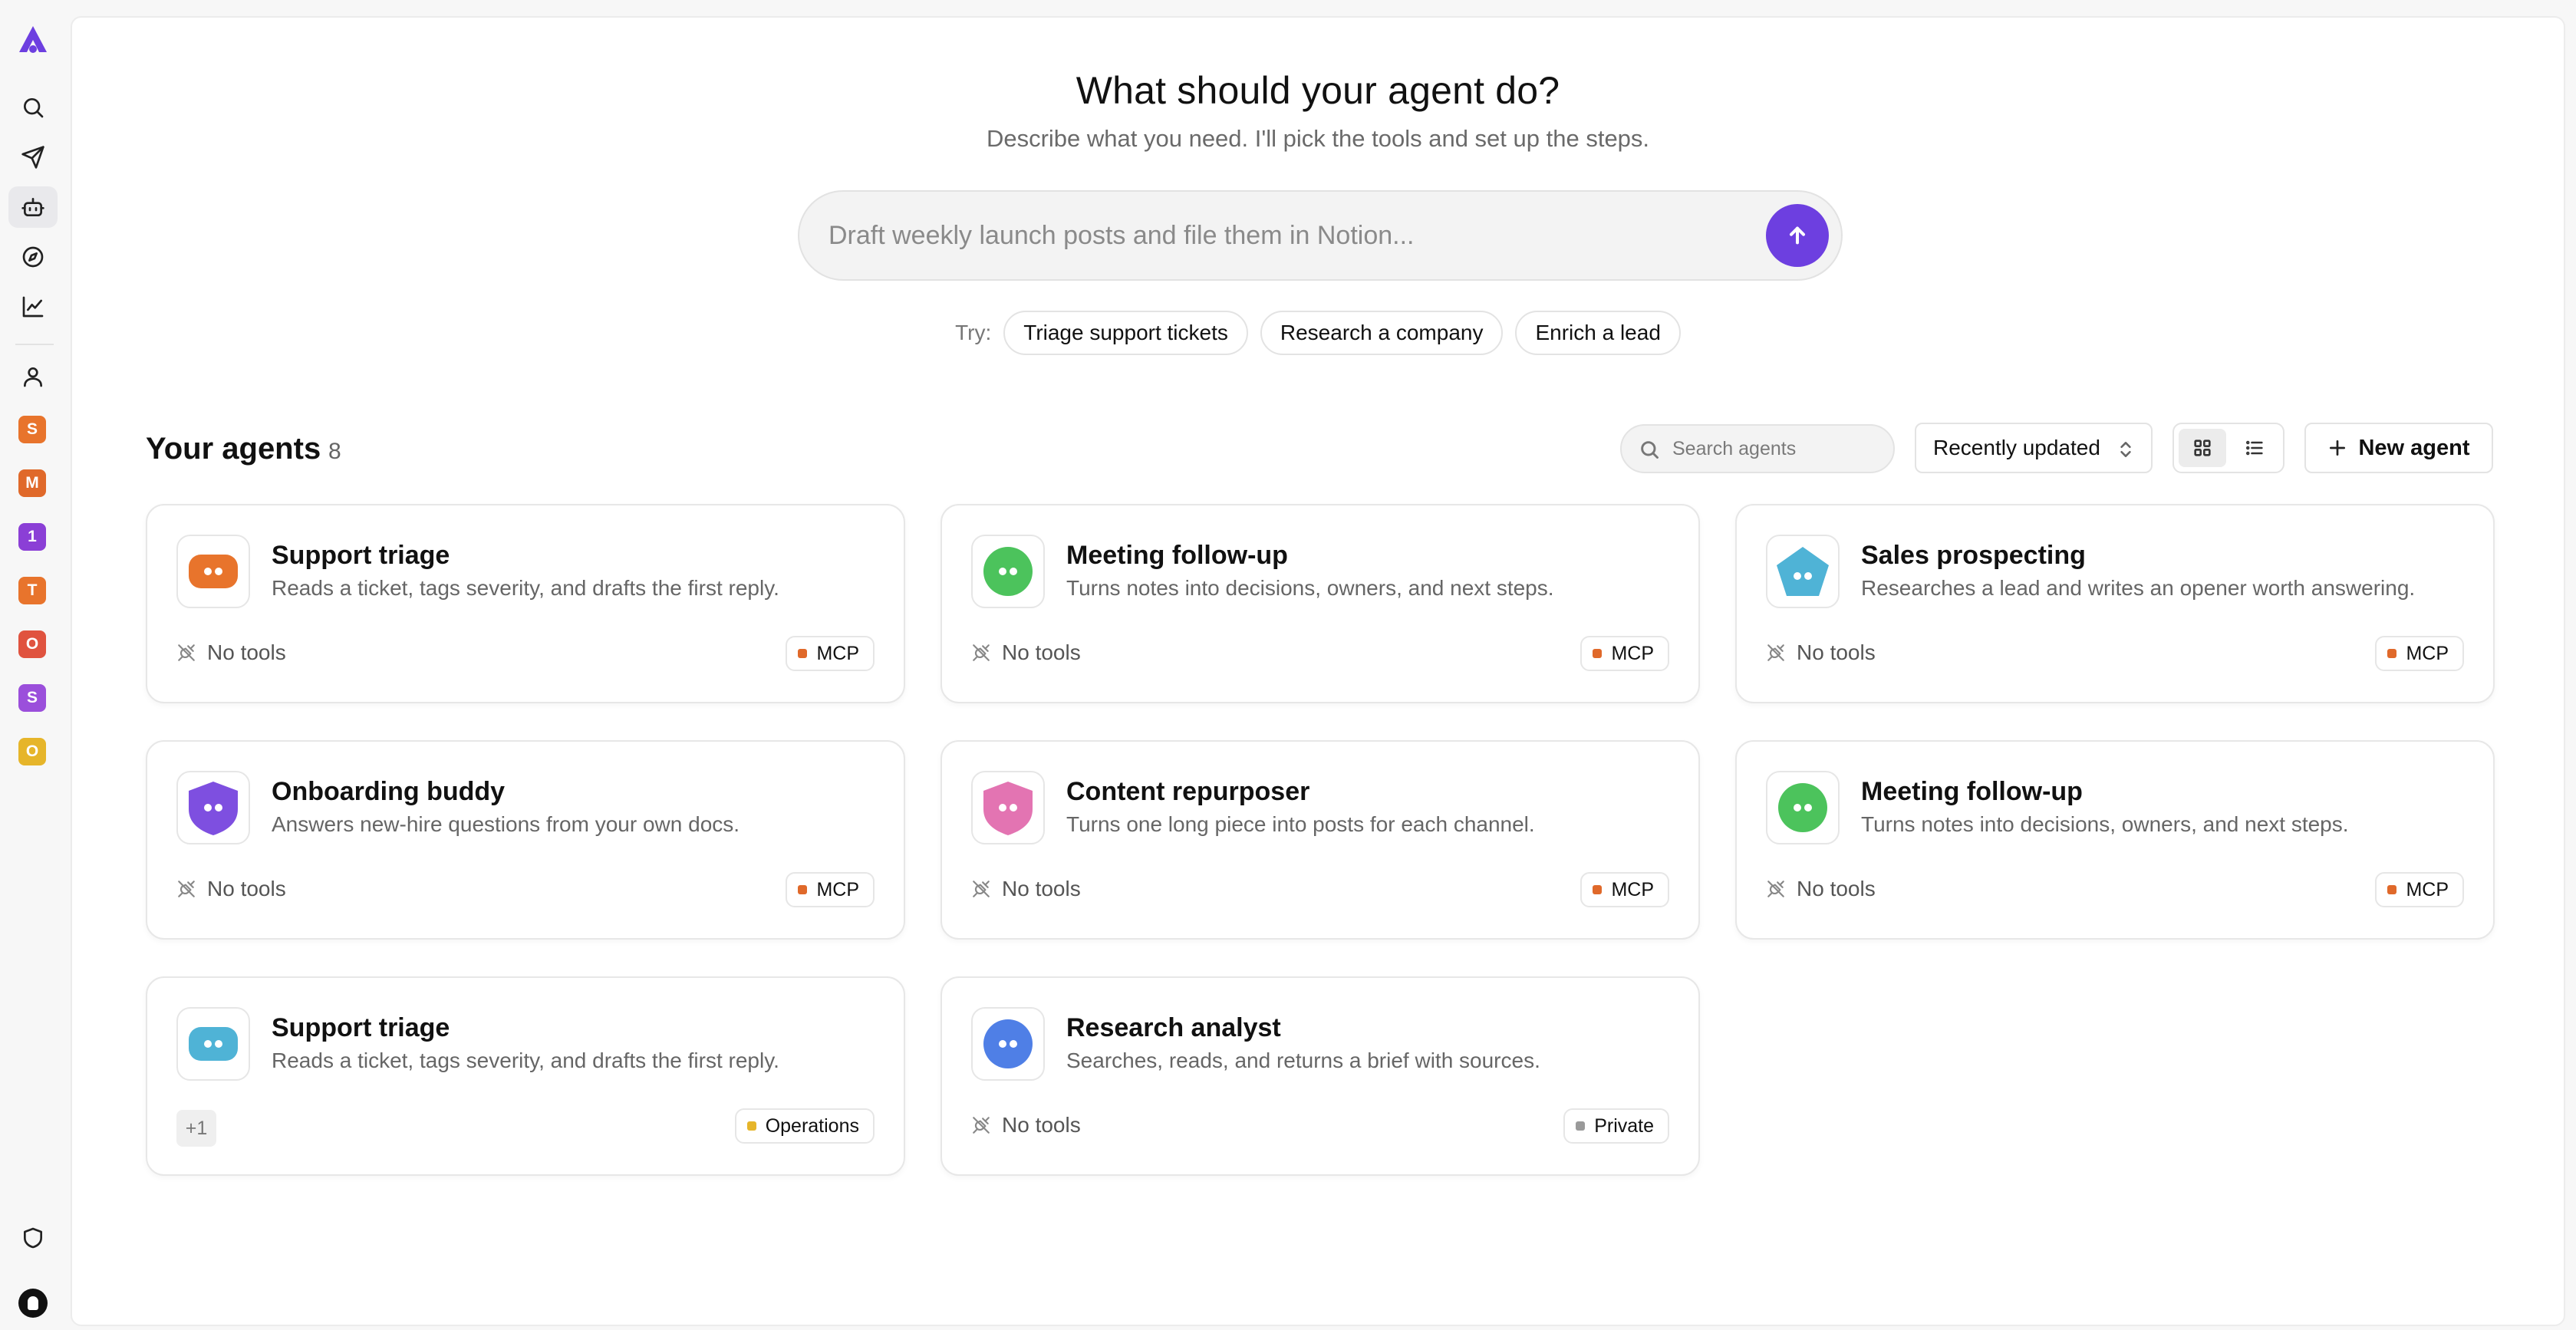 The image size is (2576, 1330). I want to click on shield-avatar-icon, so click(1008, 808).